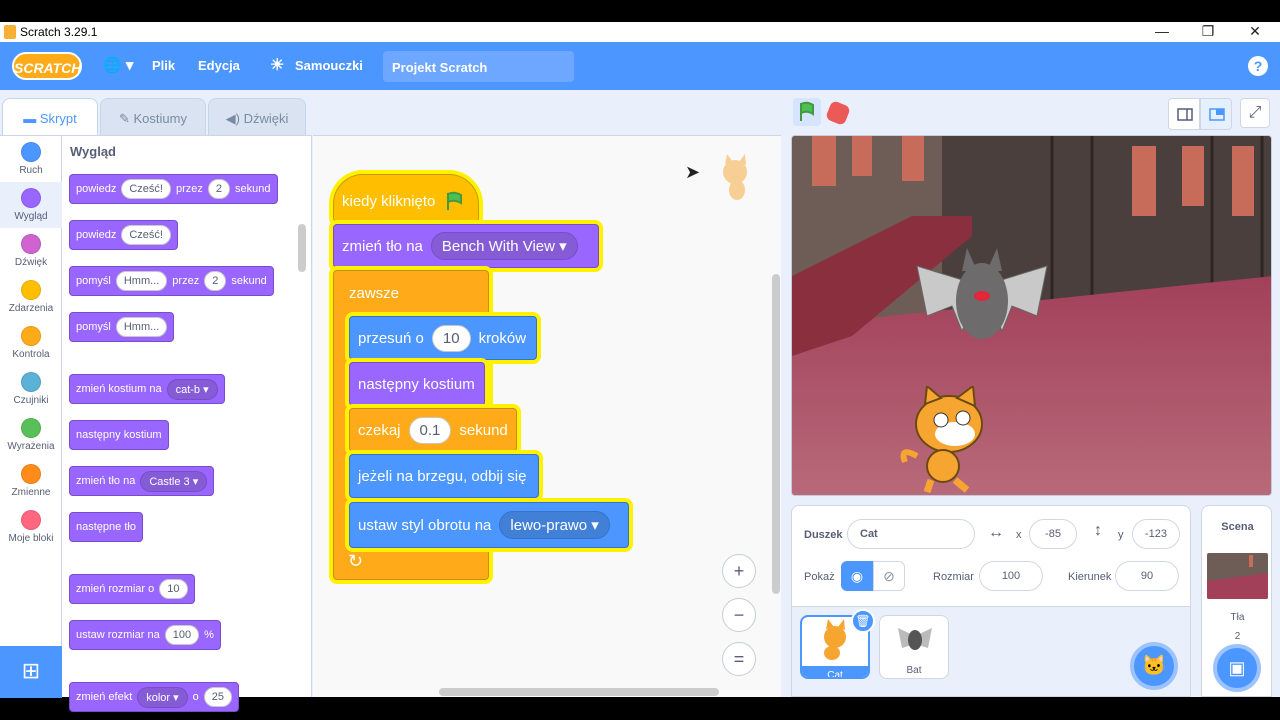 This screenshot has width=1280, height=720. What do you see at coordinates (31, 297) in the screenshot?
I see `category-events: Zdarzenia` at bounding box center [31, 297].